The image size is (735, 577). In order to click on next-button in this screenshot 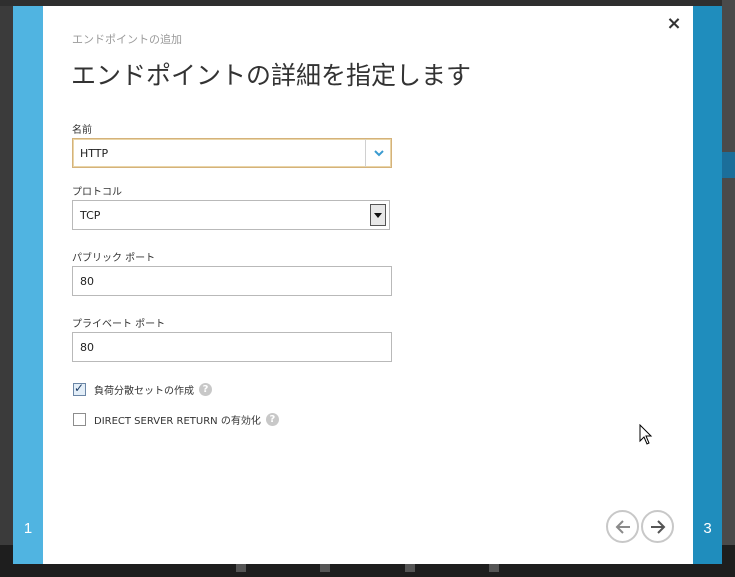, I will do `click(657, 526)`.